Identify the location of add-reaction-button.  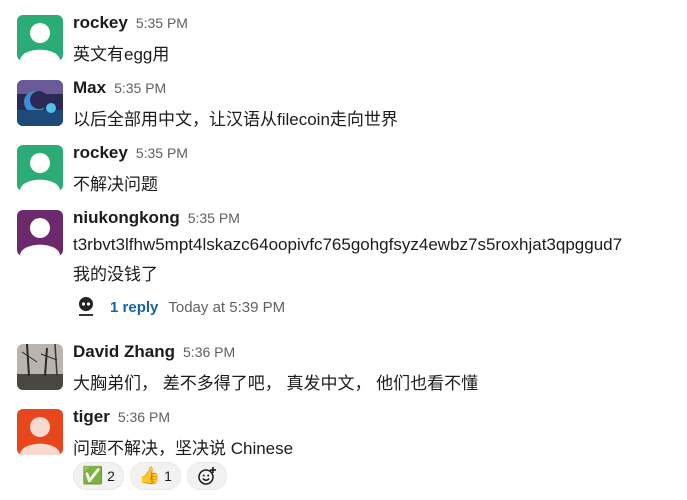
(206, 476).